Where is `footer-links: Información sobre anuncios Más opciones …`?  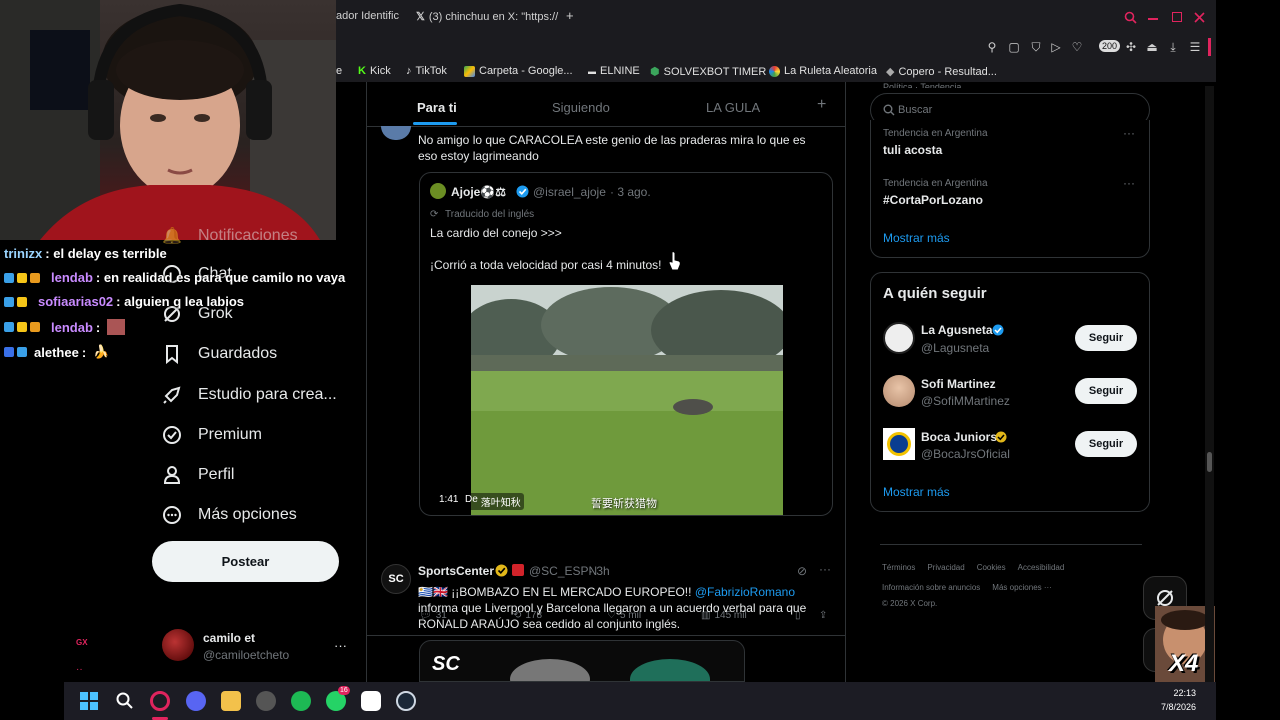
footer-links: Información sobre anuncios Más opciones … is located at coordinates (967, 587).